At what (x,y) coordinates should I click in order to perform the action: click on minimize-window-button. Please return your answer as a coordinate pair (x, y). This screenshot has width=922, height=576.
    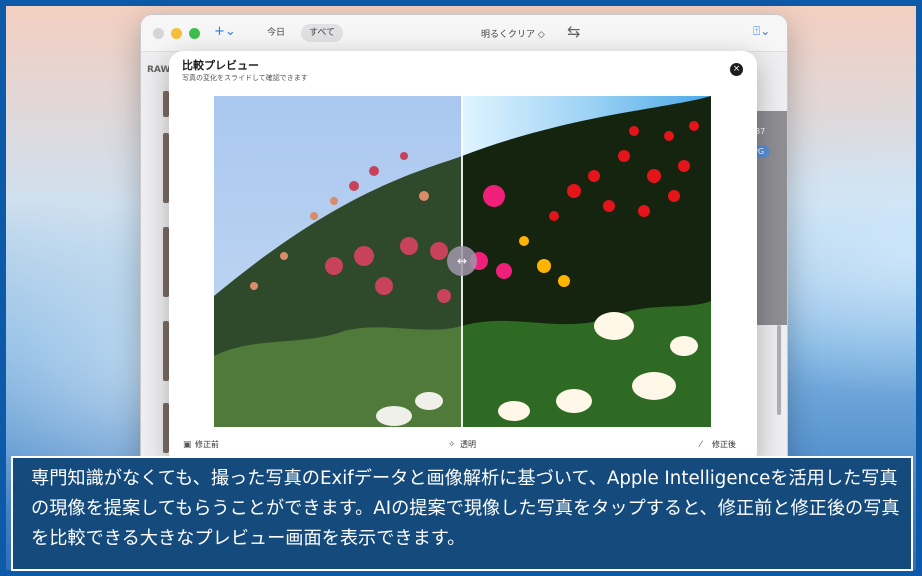
    Looking at the image, I should click on (176, 33).